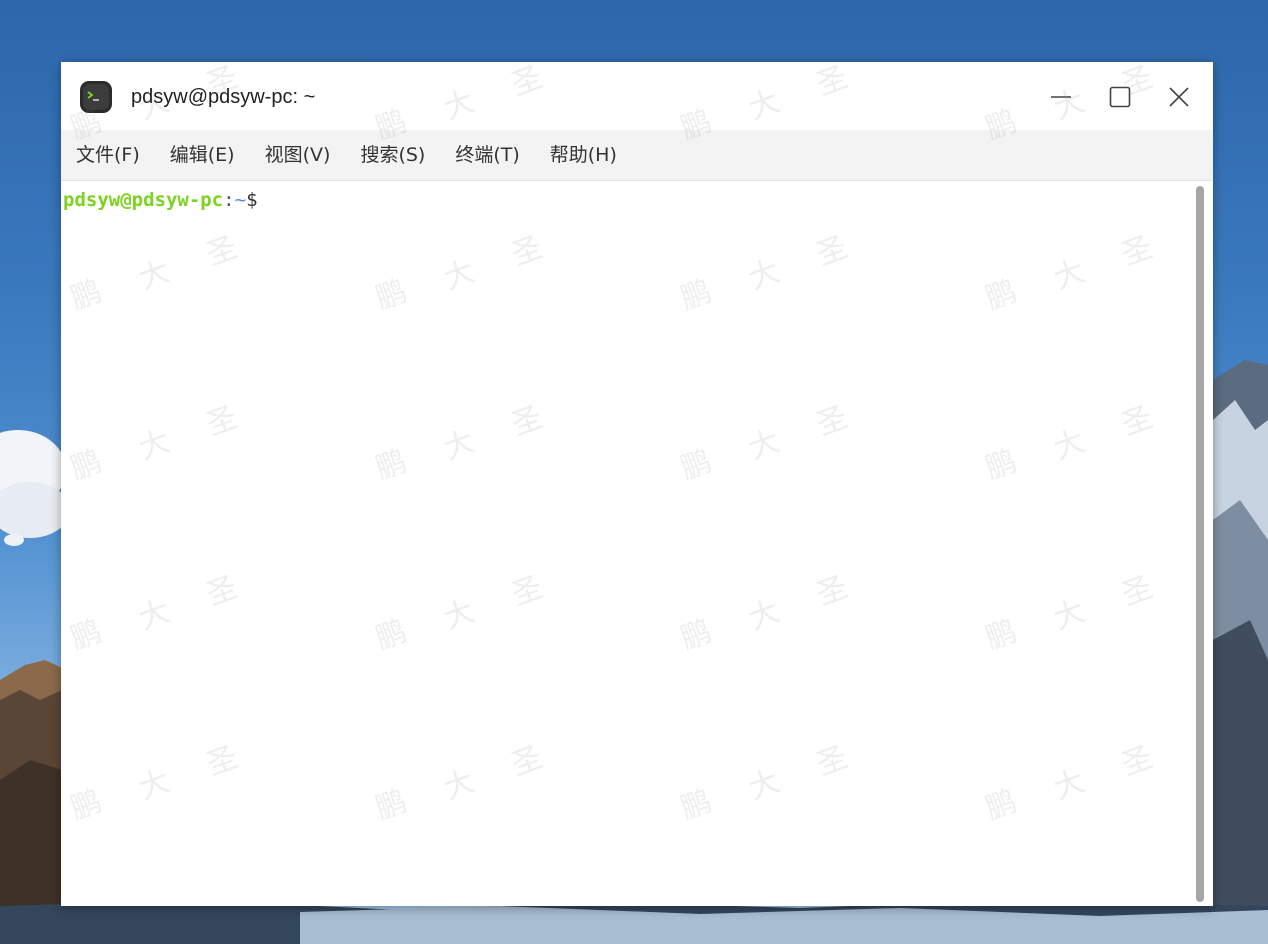 Image resolution: width=1268 pixels, height=944 pixels. I want to click on menu-file: 文件(F), so click(108, 155).